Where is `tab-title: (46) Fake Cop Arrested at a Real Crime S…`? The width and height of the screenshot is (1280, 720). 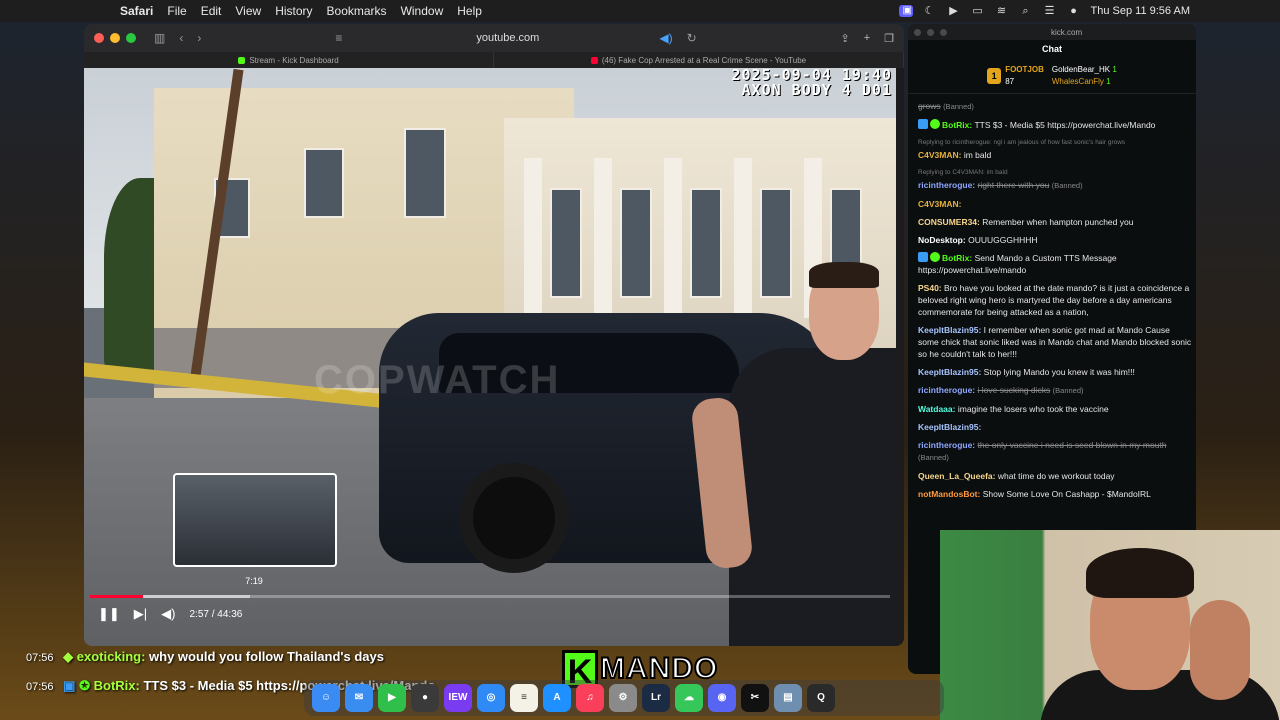 tab-title: (46) Fake Cop Arrested at a Real Crime S… is located at coordinates (704, 60).